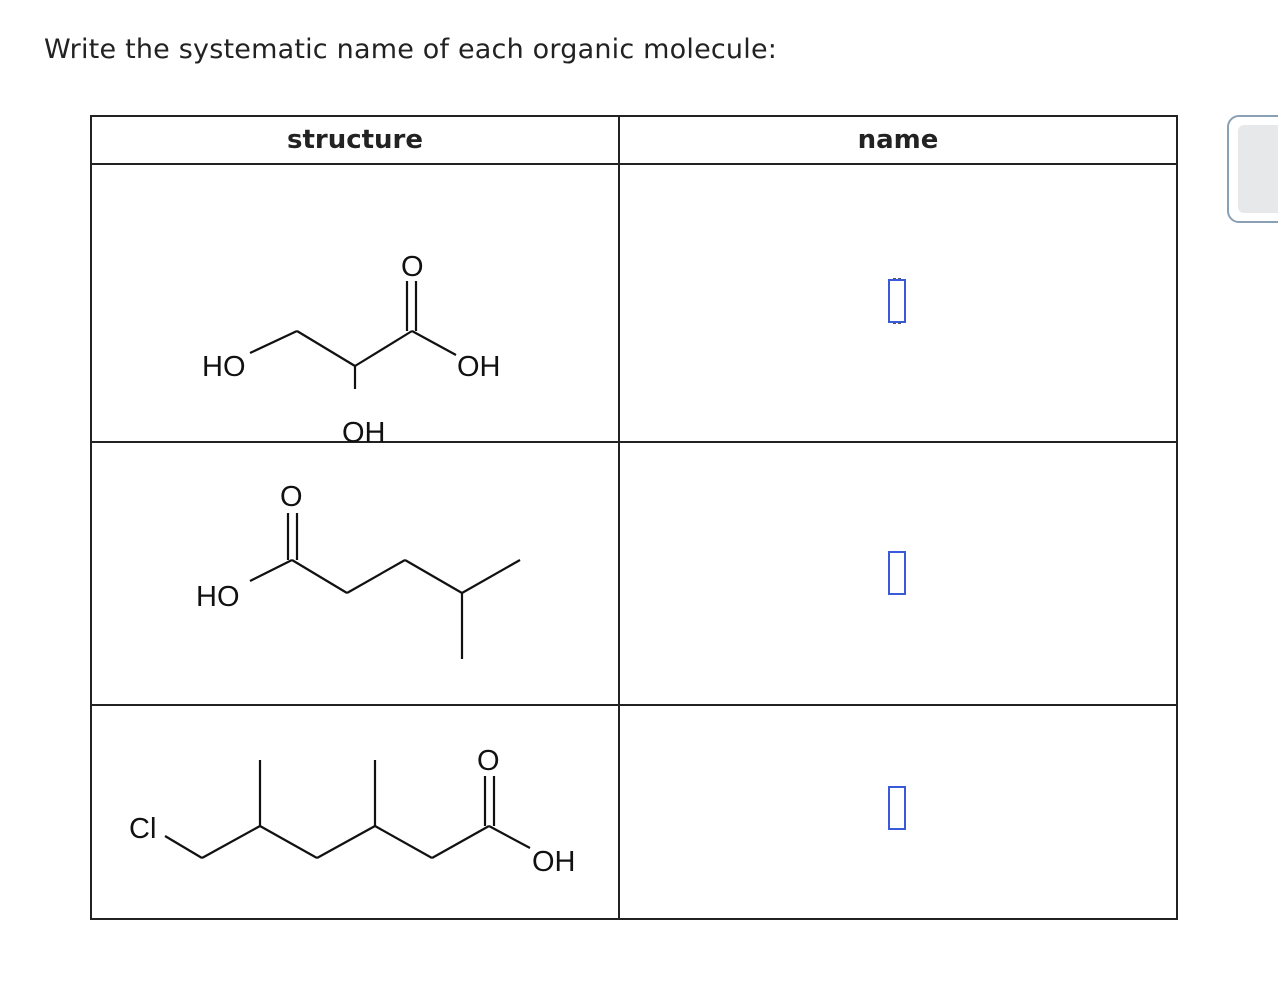 Image resolution: width=1278 pixels, height=989 pixels. What do you see at coordinates (142, 829) in the screenshot?
I see `chlorine-label: Cl` at bounding box center [142, 829].